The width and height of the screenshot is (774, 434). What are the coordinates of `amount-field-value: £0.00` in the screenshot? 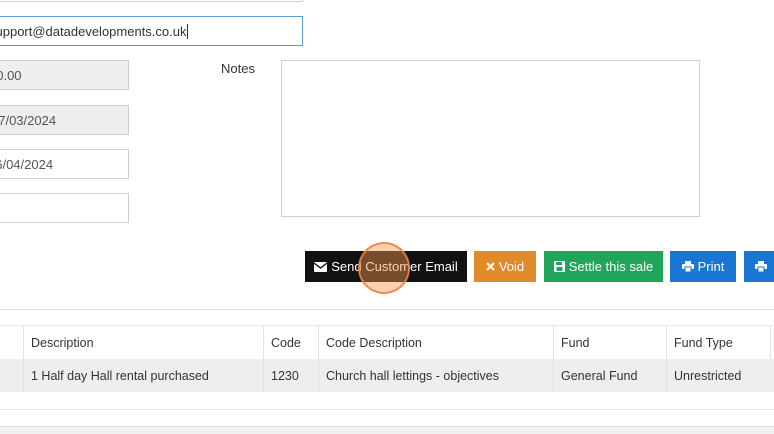 It's located at (11, 75).